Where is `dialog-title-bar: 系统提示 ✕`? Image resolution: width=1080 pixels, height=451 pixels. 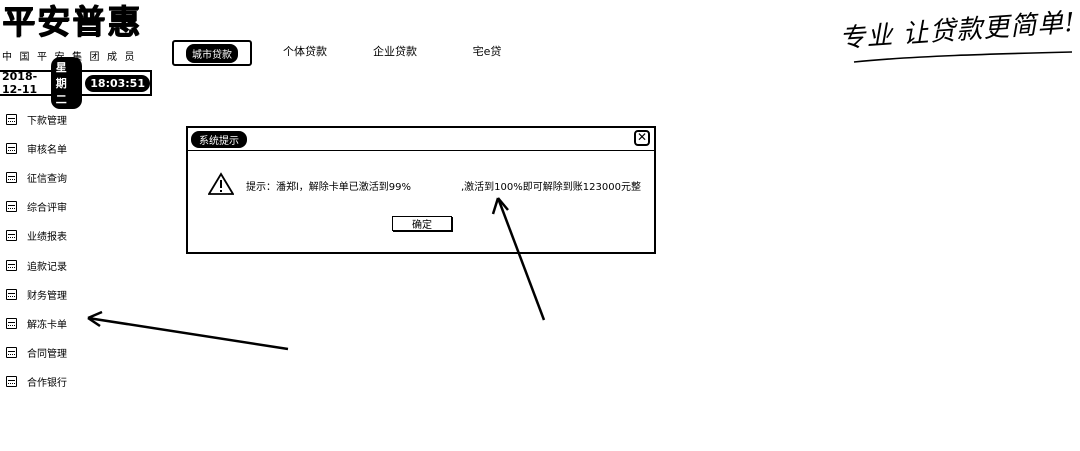 dialog-title-bar: 系统提示 ✕ is located at coordinates (421, 139).